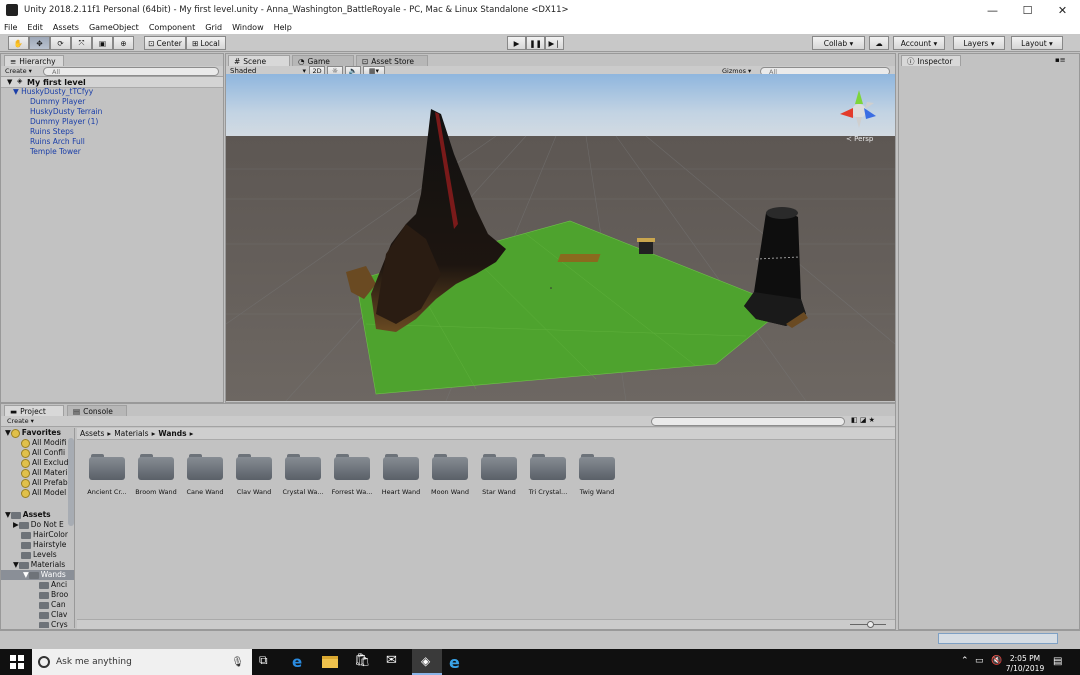  I want to click on notifications-icon: ▤, so click(1057, 661).